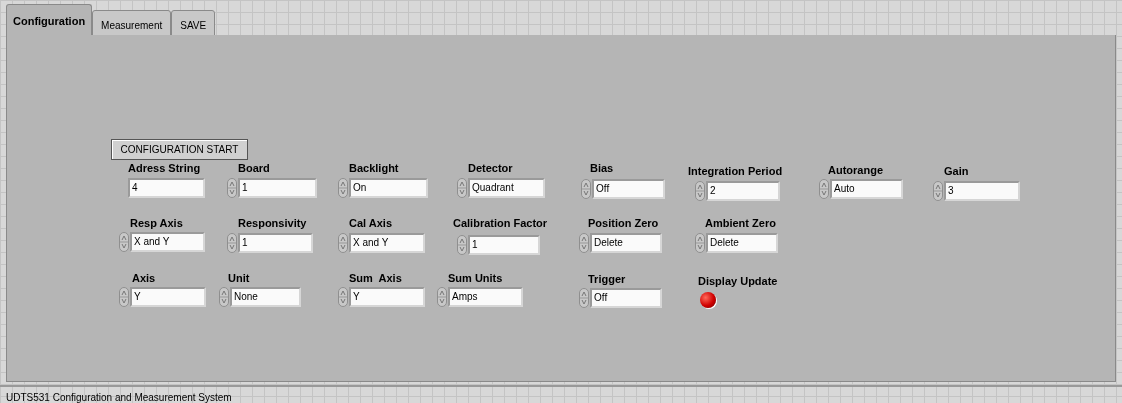 The image size is (1122, 403). What do you see at coordinates (738, 281) in the screenshot?
I see `control-label: Display Update` at bounding box center [738, 281].